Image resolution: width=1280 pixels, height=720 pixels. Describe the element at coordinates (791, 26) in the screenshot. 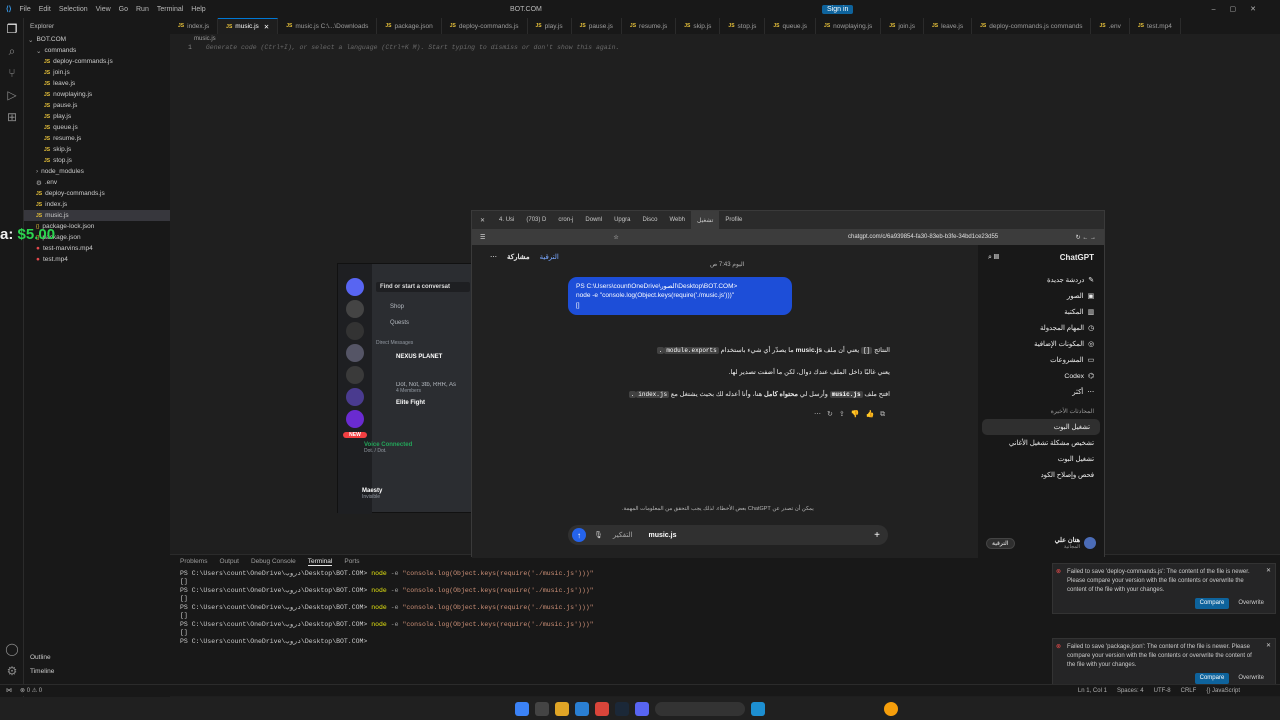

I see `editor-tab: JS queue.js` at that location.